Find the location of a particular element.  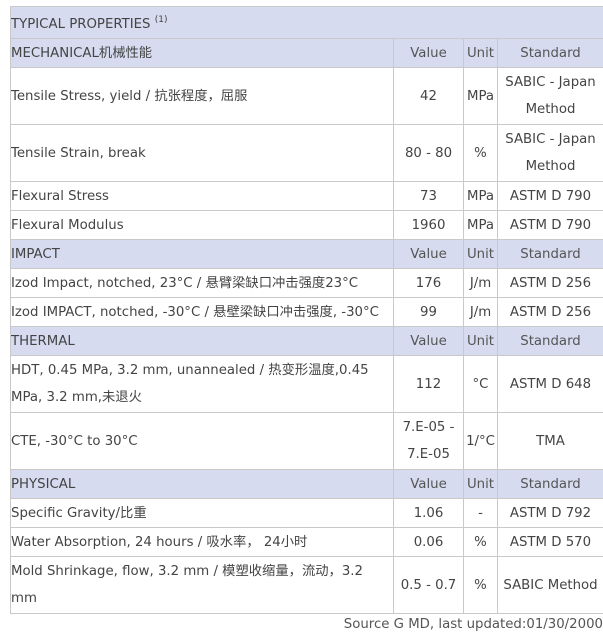

property-value: 176 is located at coordinates (428, 283).